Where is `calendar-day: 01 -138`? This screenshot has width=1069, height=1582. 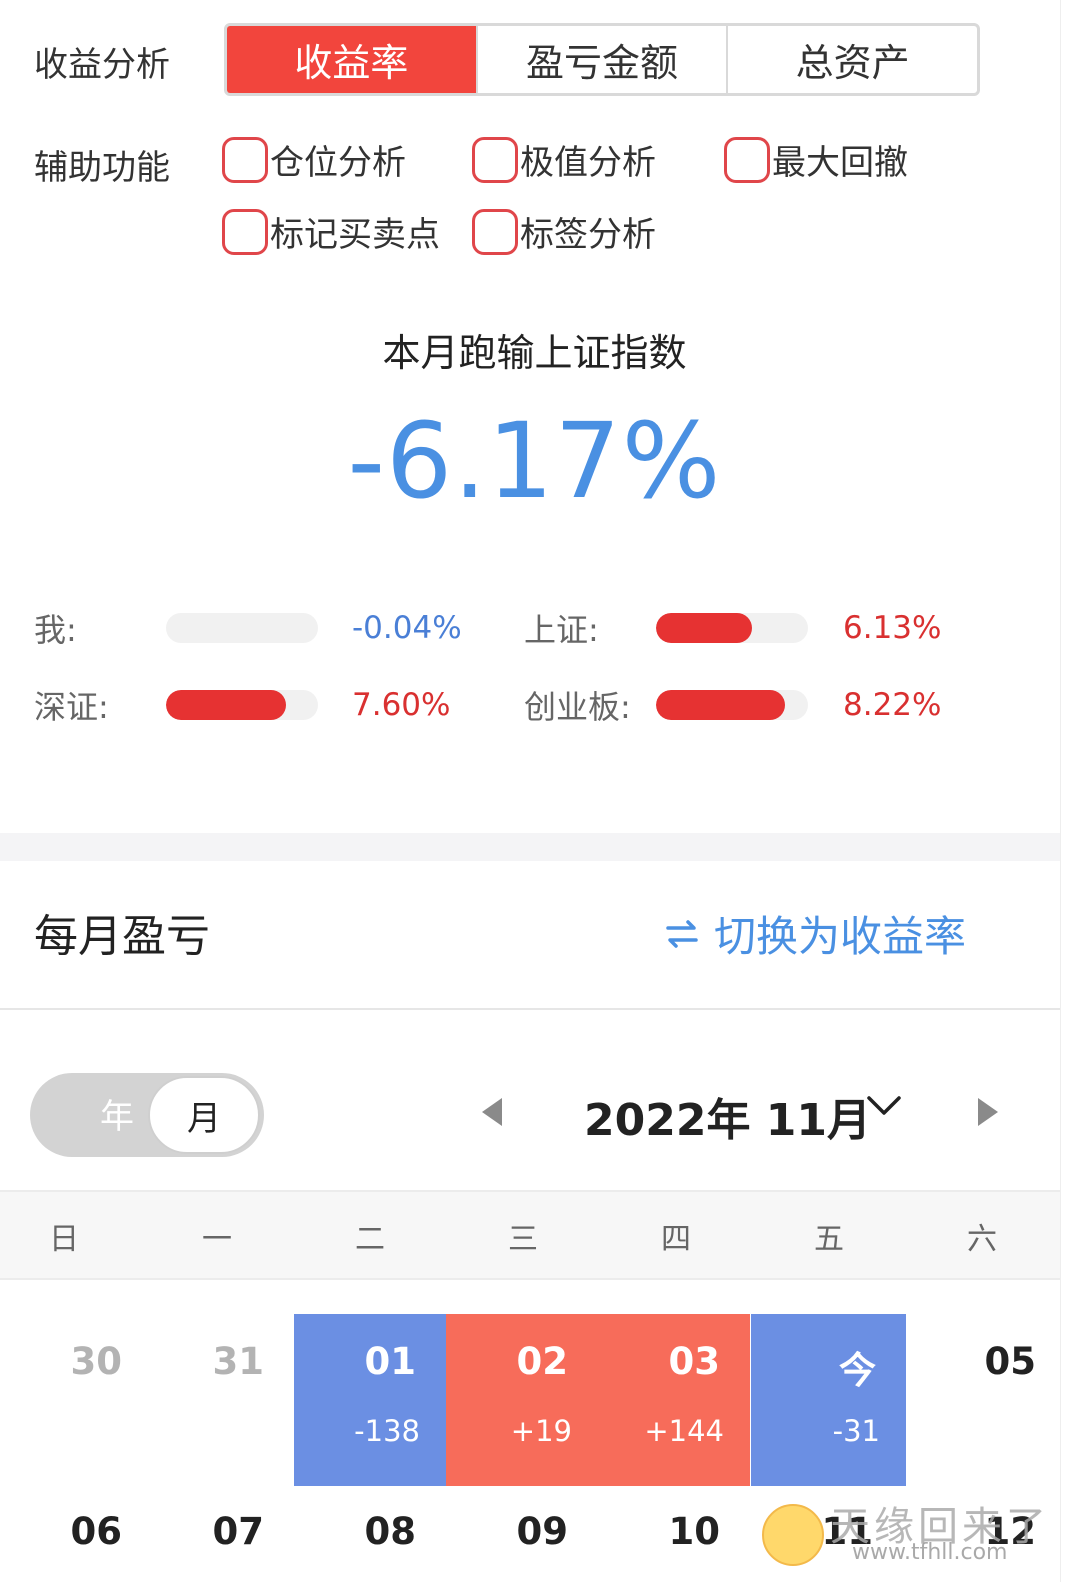 calendar-day: 01 -138 is located at coordinates (370, 1400).